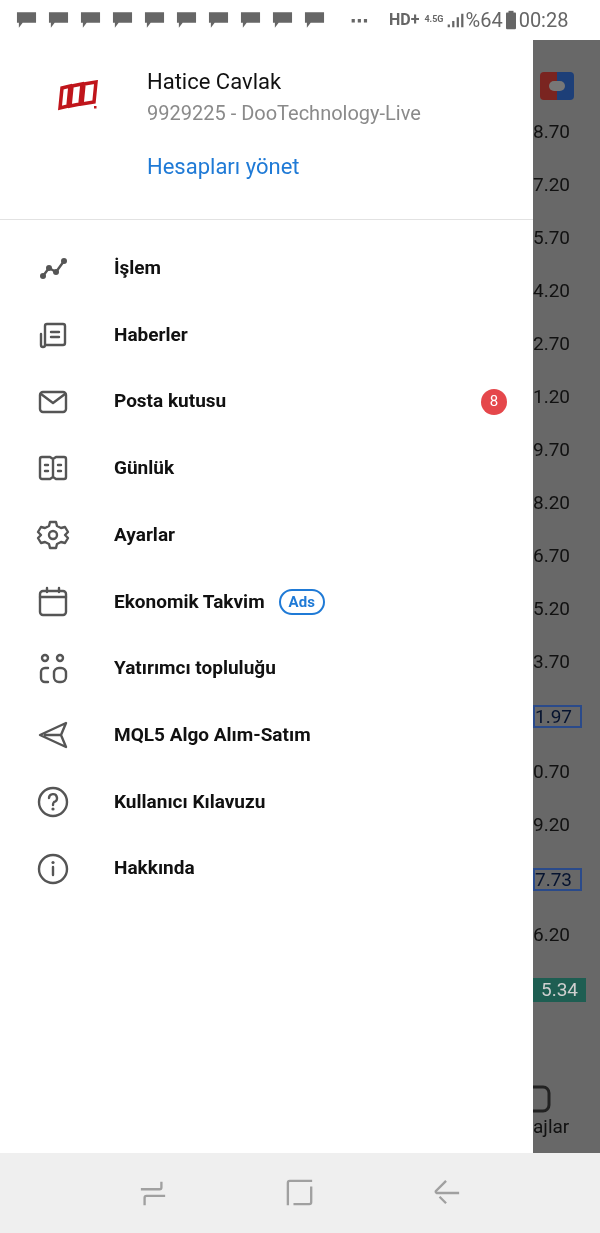  Describe the element at coordinates (552, 184) in the screenshot. I see `price-label: 7.20` at that location.